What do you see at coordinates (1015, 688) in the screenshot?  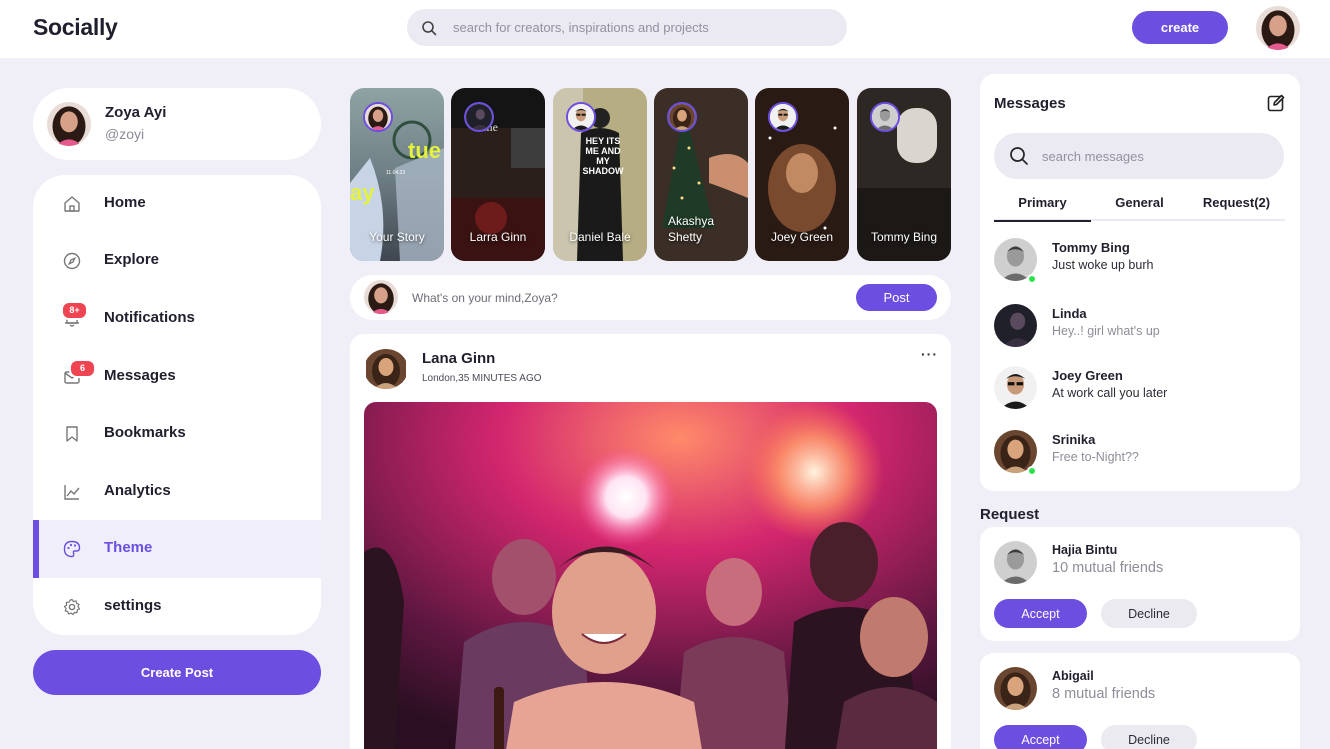 I see `request-avatar` at bounding box center [1015, 688].